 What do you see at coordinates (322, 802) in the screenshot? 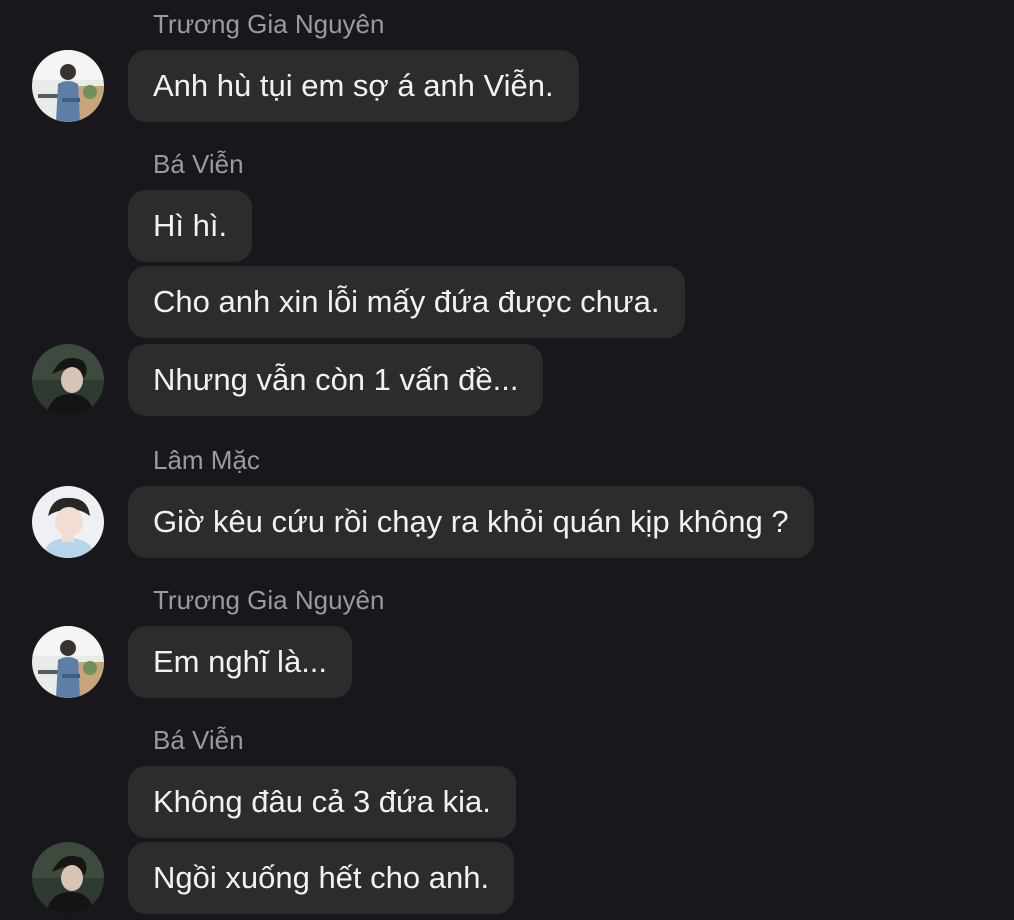
I see `message-bubble: Không đâu cả 3 đứa kia.` at bounding box center [322, 802].